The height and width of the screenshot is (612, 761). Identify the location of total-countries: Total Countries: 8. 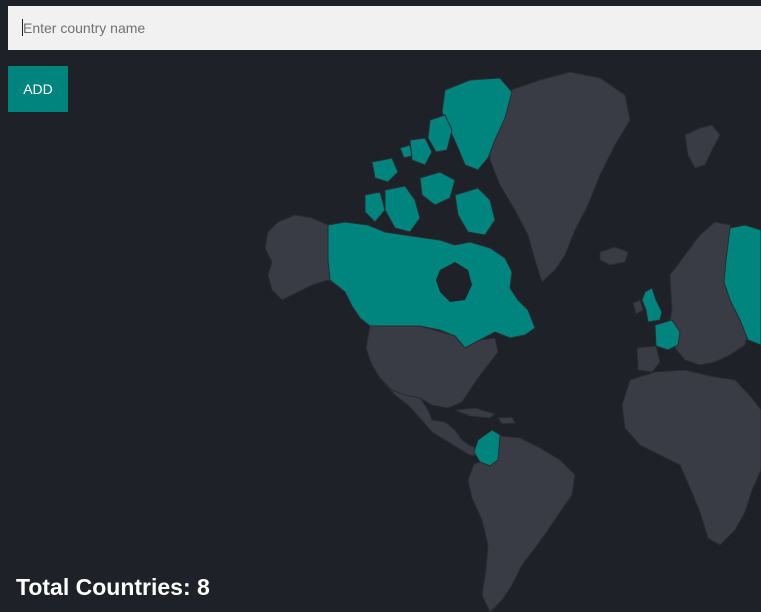
(113, 587).